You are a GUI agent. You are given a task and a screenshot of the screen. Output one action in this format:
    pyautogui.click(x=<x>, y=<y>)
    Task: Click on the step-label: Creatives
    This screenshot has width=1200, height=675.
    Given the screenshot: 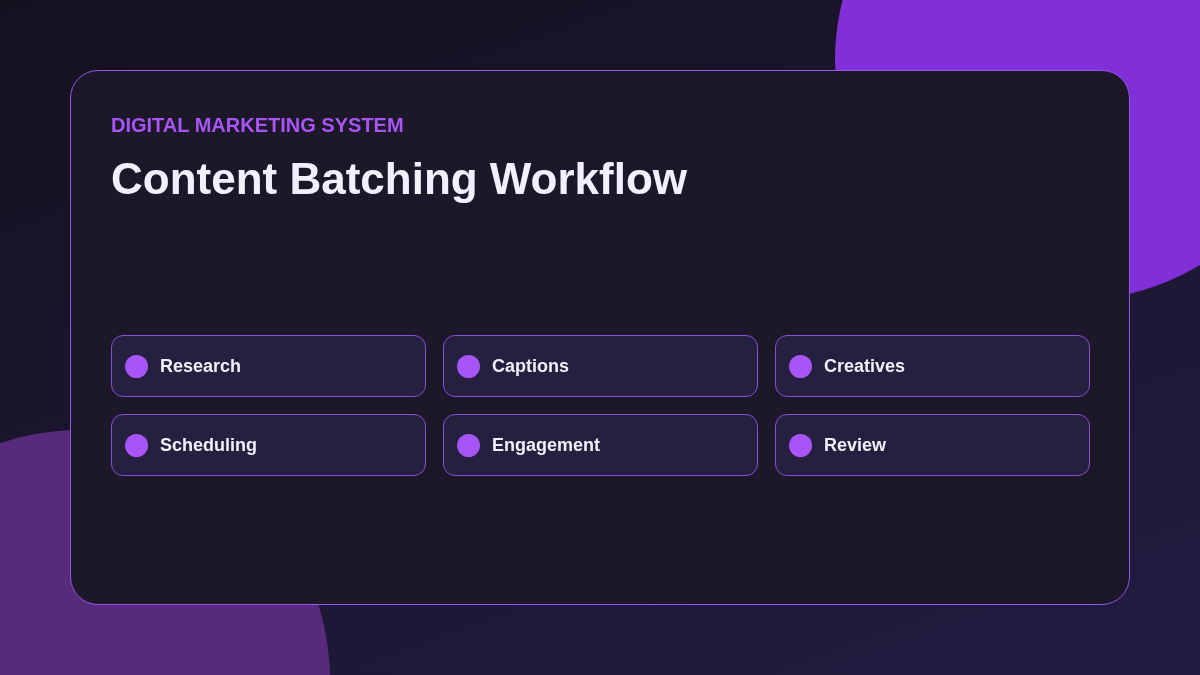 What is the action you would take?
    pyautogui.click(x=865, y=366)
    